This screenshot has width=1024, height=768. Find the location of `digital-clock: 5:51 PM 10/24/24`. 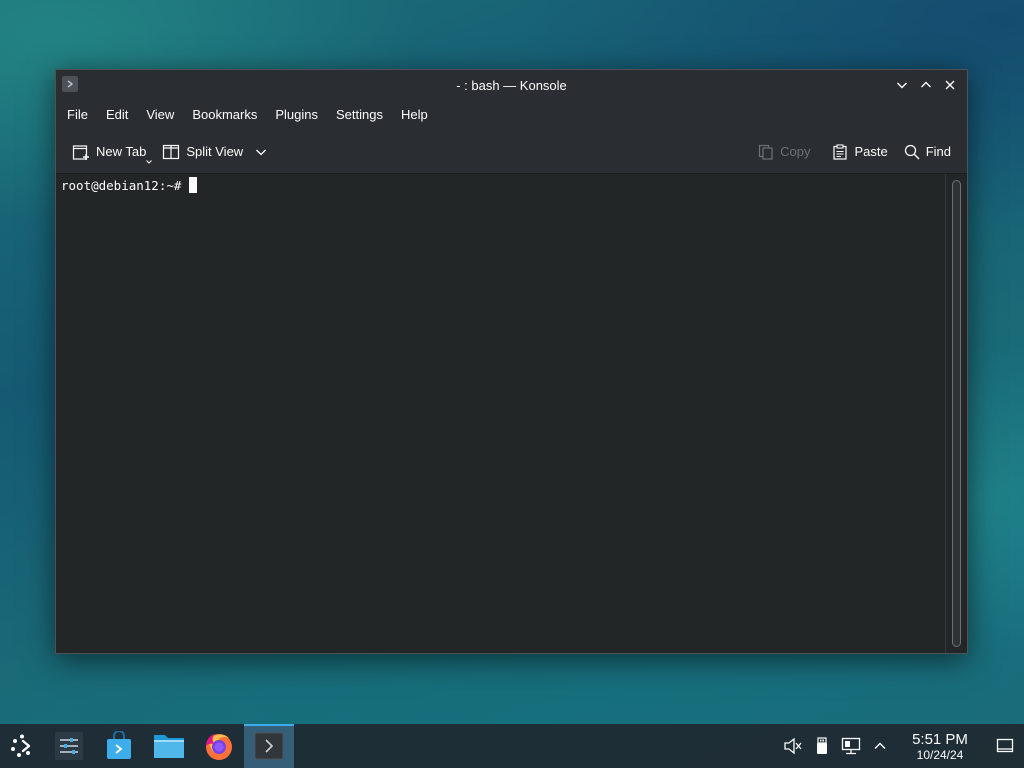

digital-clock: 5:51 PM 10/24/24 is located at coordinates (940, 746).